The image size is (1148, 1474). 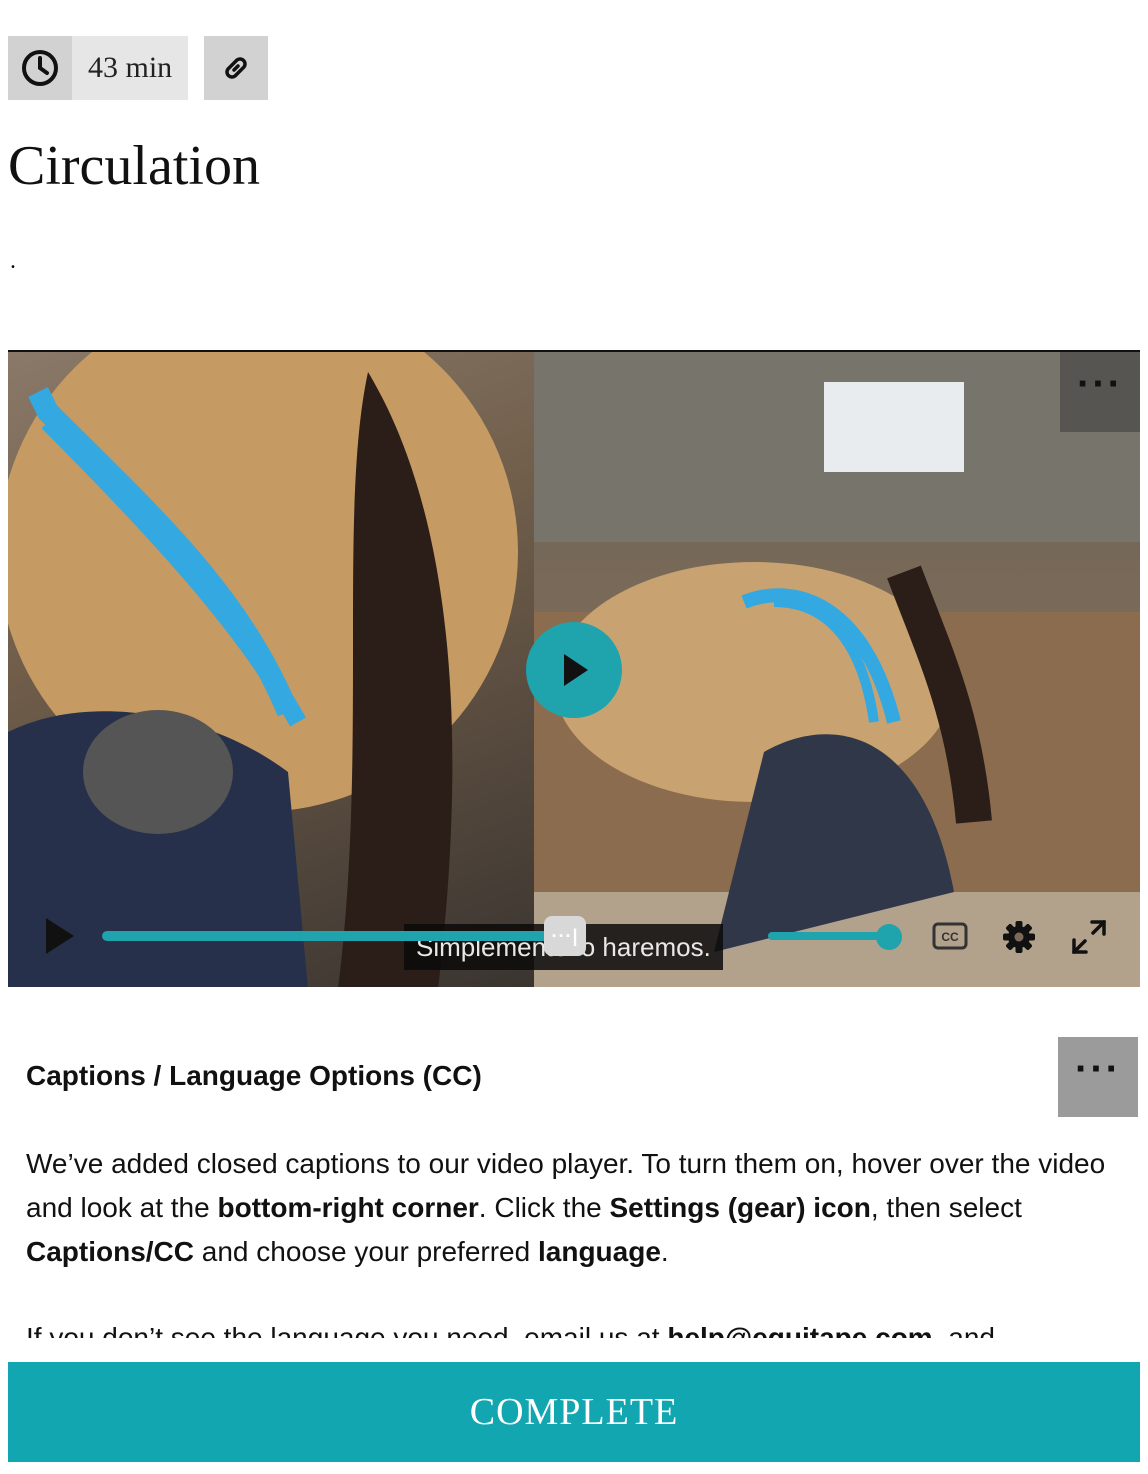 I want to click on volume-slider, so click(x=829, y=936).